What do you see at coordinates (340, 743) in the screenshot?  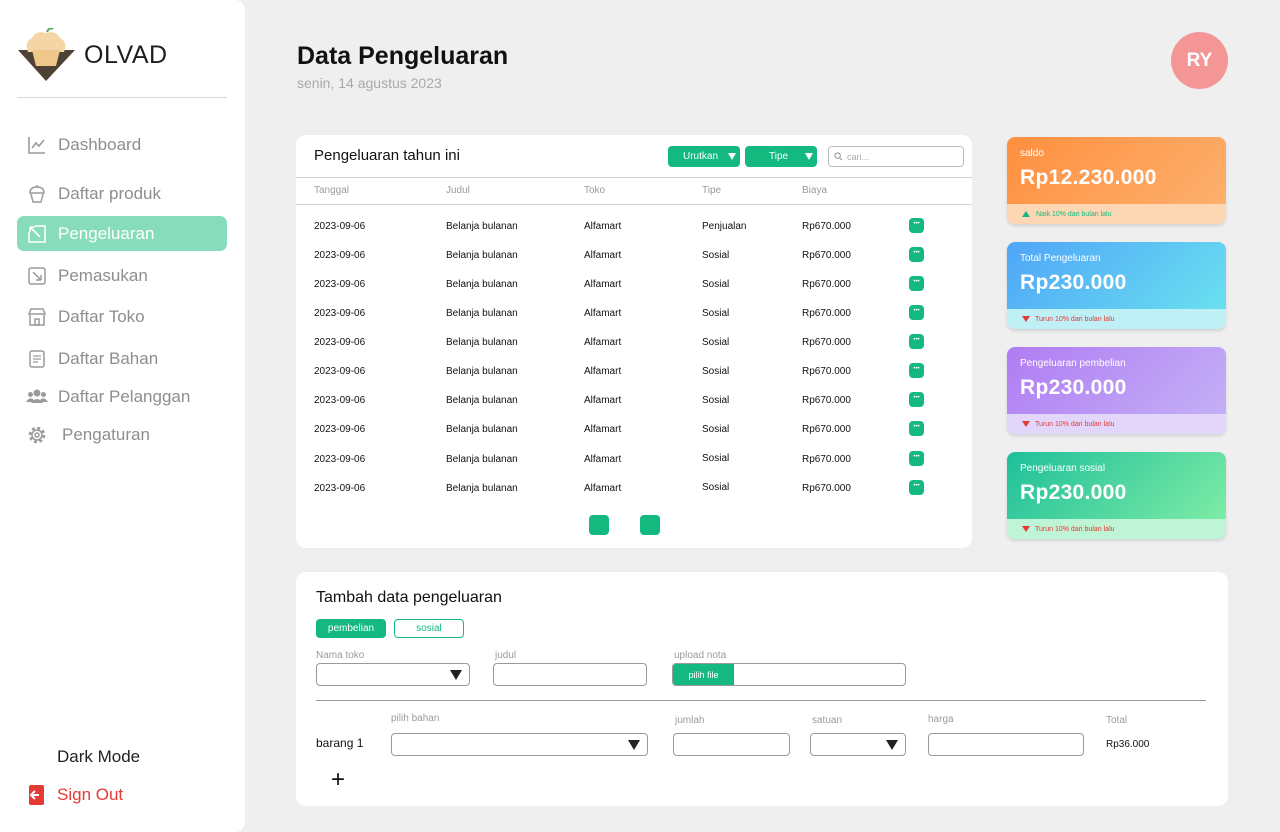 I see `item-label: barang 1` at bounding box center [340, 743].